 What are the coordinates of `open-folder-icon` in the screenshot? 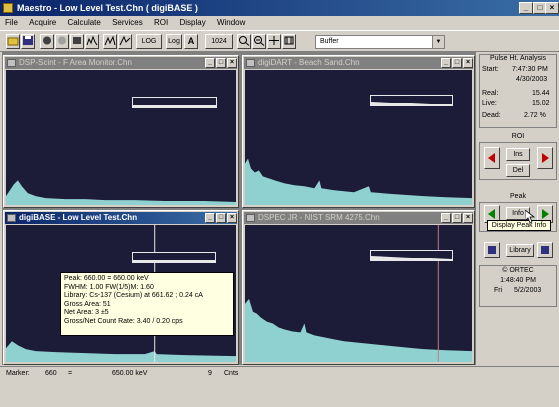 It's located at (13, 41).